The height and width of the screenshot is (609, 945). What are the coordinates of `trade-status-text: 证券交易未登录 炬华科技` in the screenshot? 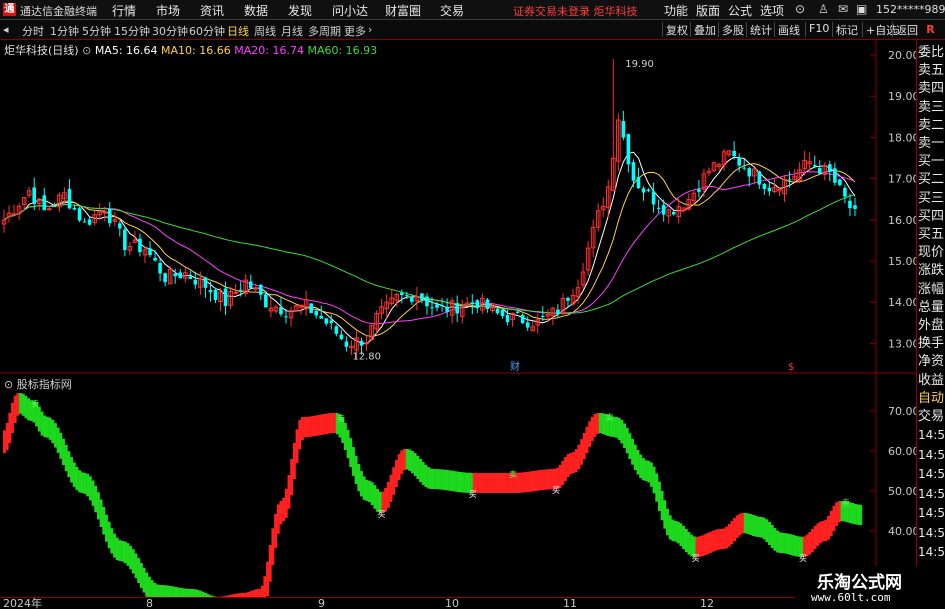 It's located at (575, 11).